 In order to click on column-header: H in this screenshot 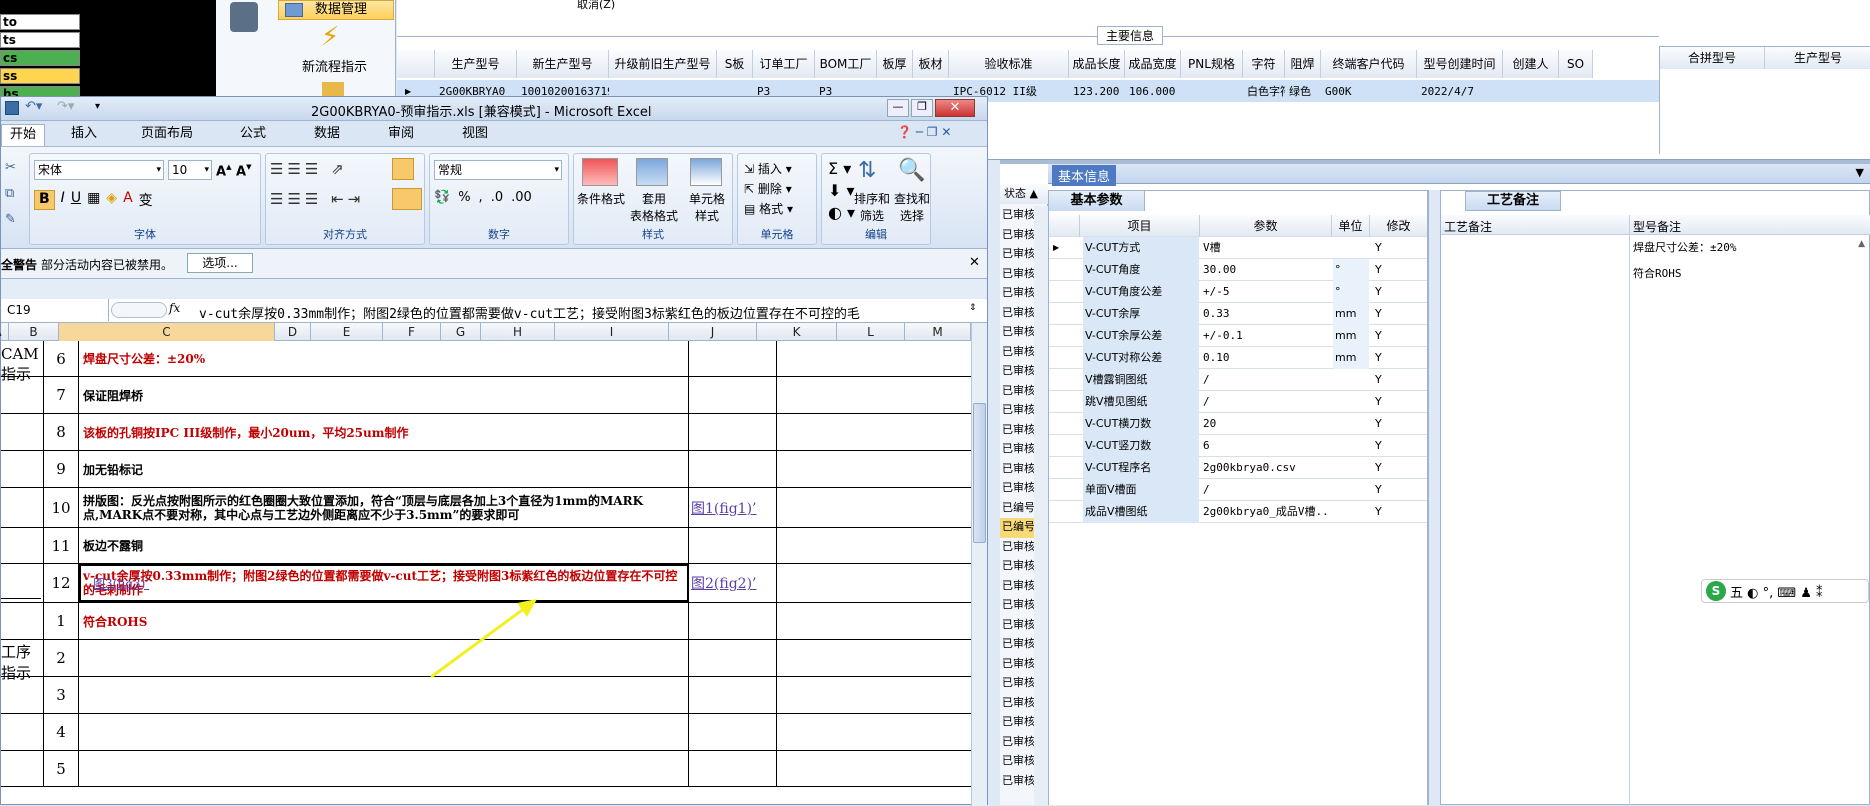, I will do `click(518, 332)`.